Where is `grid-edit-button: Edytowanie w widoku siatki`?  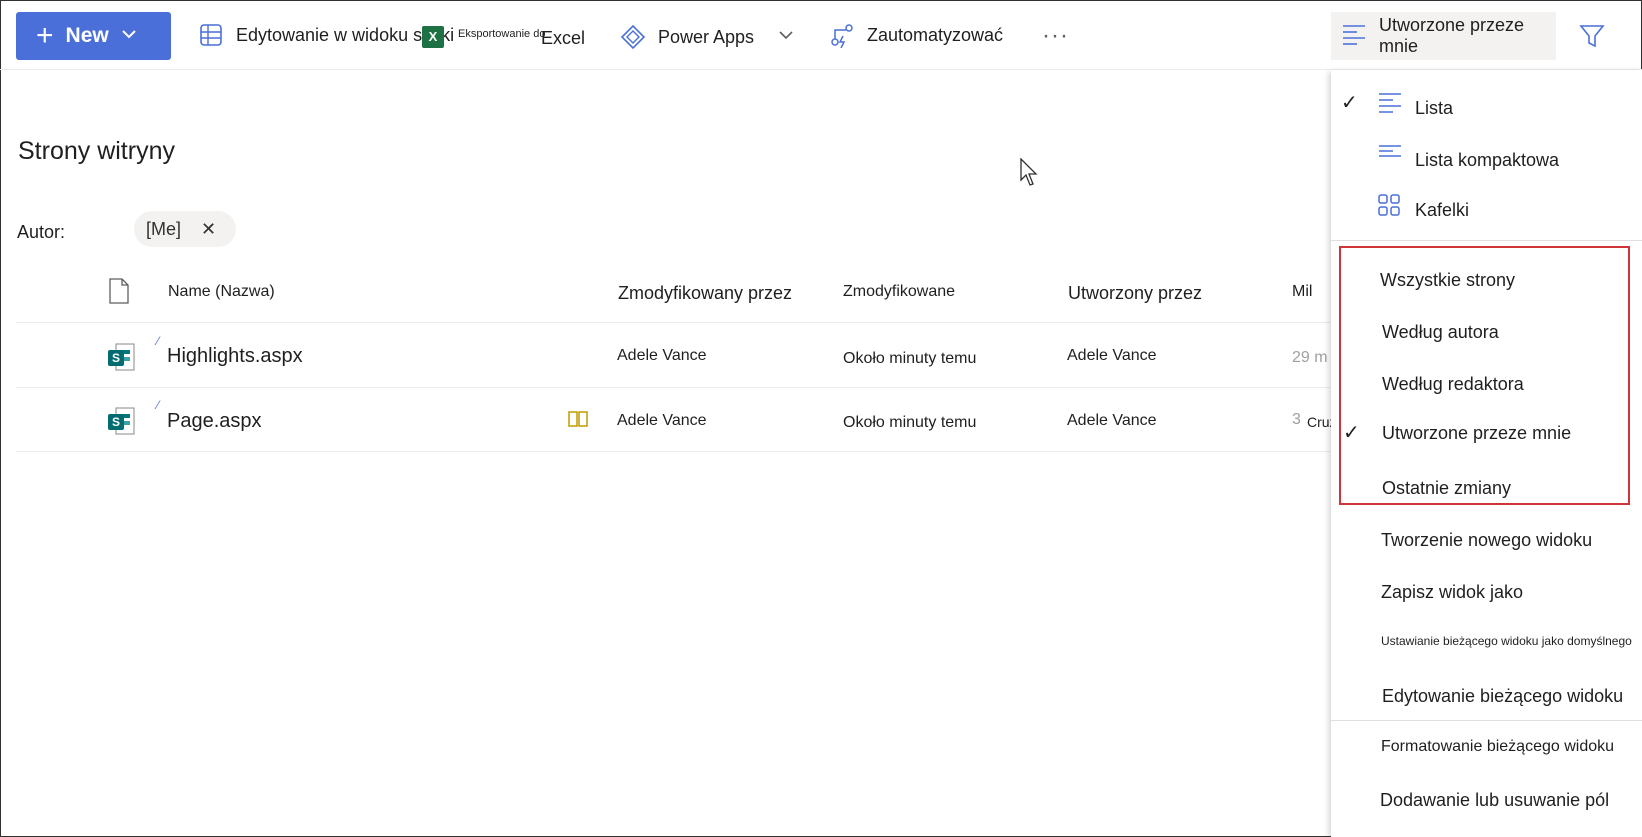 grid-edit-button: Edytowanie w widoku siatki is located at coordinates (326, 35).